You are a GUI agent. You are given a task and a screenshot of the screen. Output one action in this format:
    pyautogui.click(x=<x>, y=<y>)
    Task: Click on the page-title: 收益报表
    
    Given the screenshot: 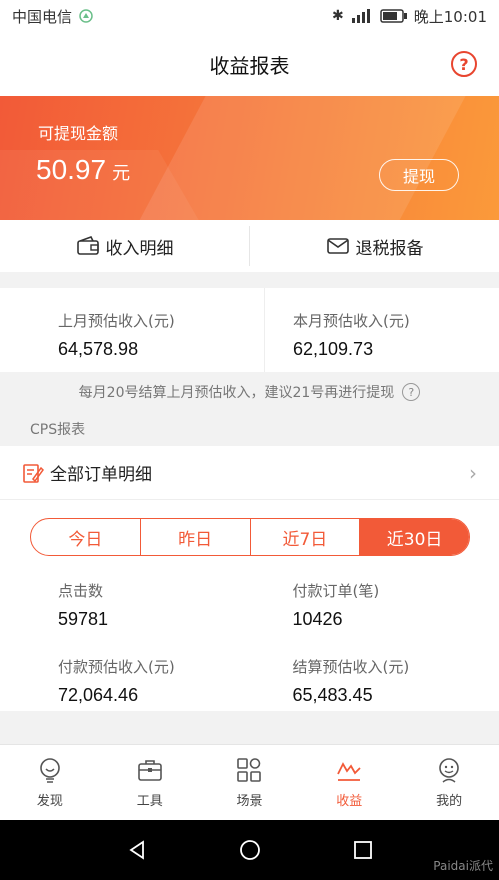 What is the action you would take?
    pyautogui.click(x=249, y=65)
    